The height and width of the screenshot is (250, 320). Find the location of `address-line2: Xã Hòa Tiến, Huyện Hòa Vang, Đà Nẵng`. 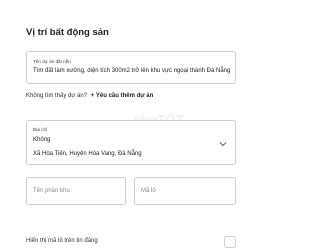

address-line2: Xã Hòa Tiến, Huyện Hòa Vang, Đà Nẵng is located at coordinates (87, 154).